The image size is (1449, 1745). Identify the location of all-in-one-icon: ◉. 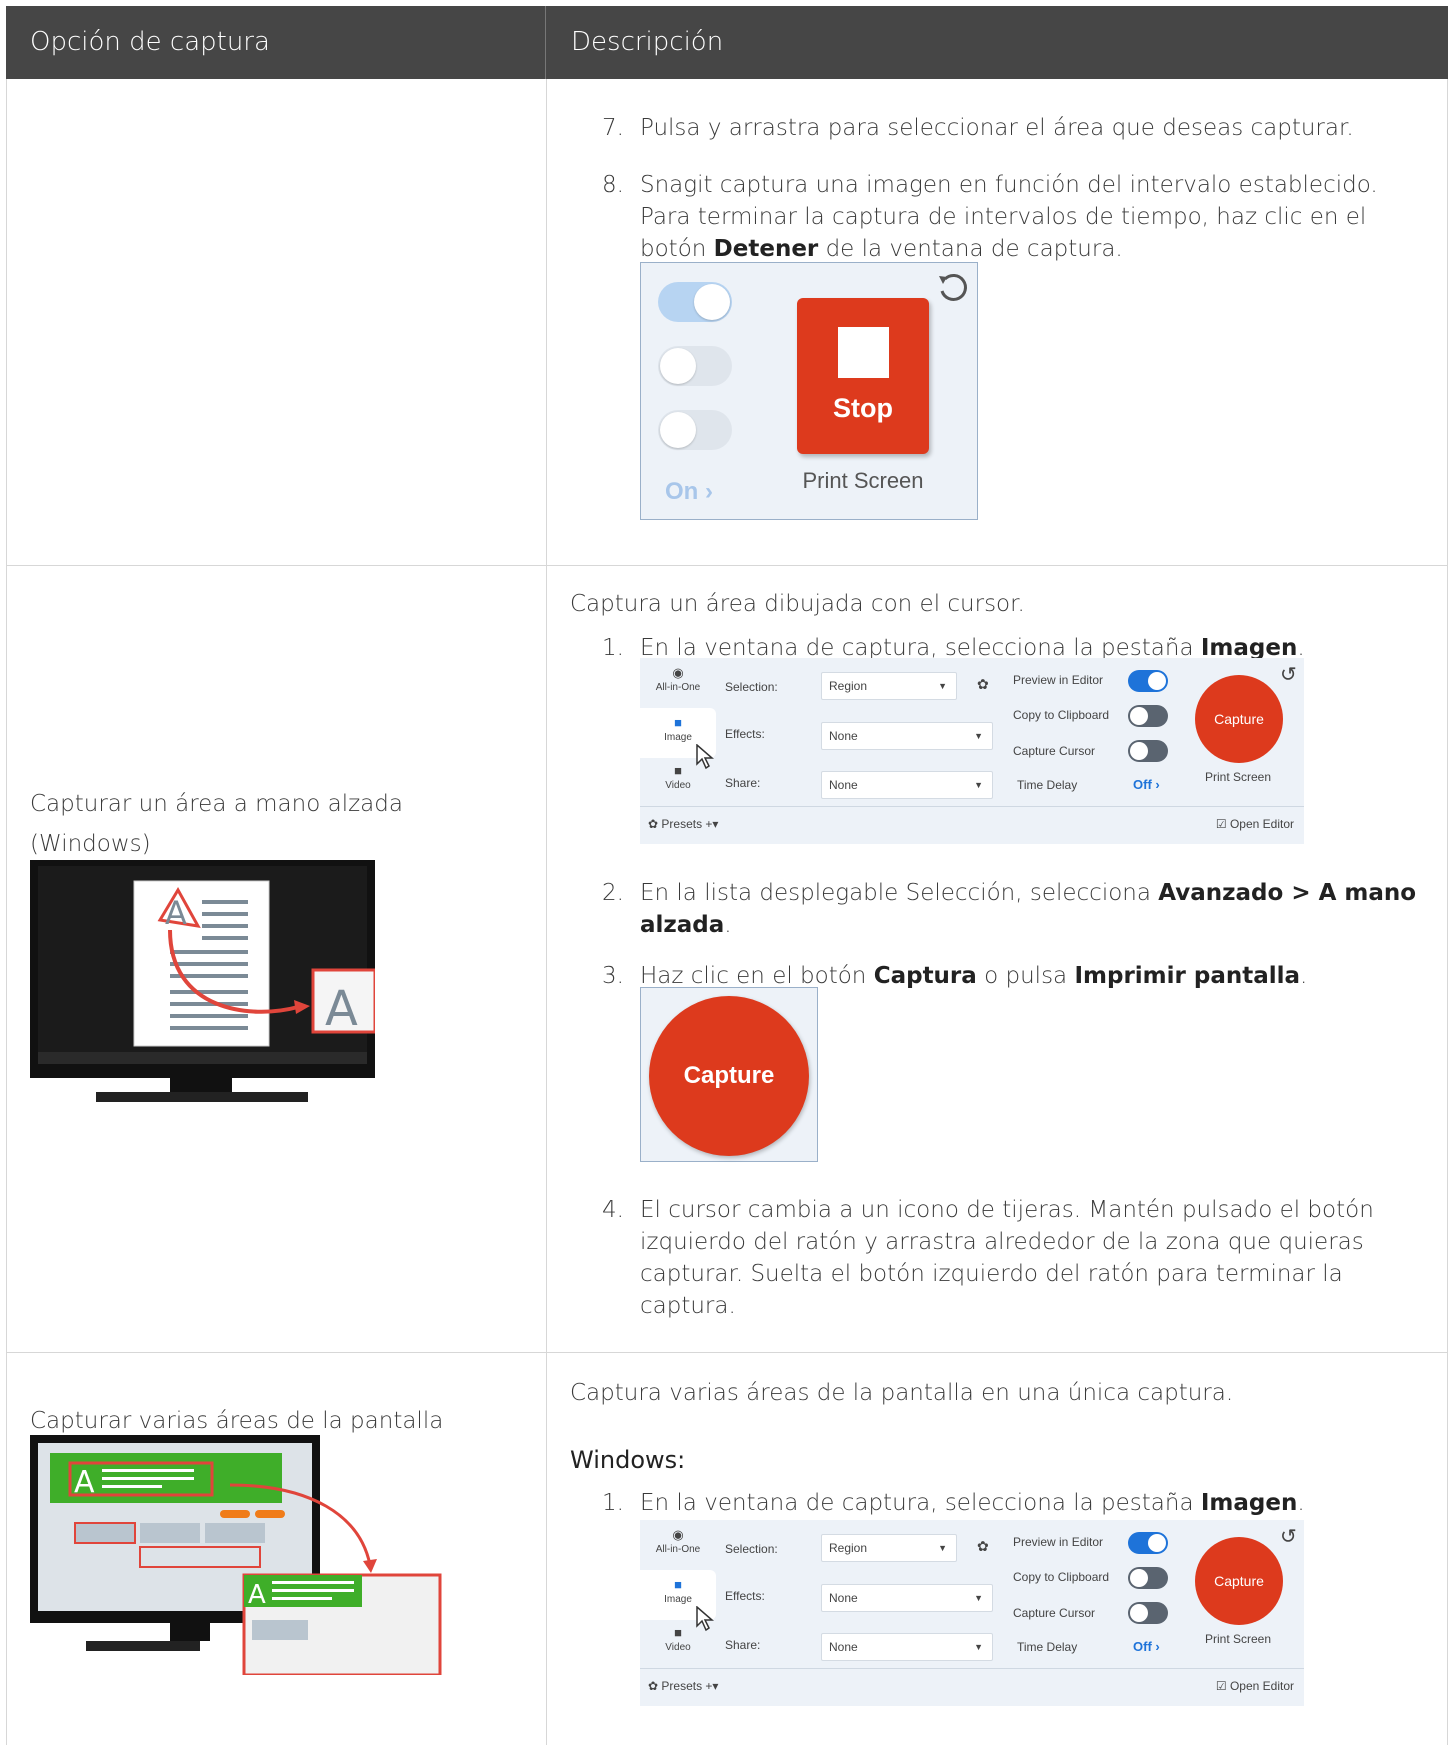
(678, 672).